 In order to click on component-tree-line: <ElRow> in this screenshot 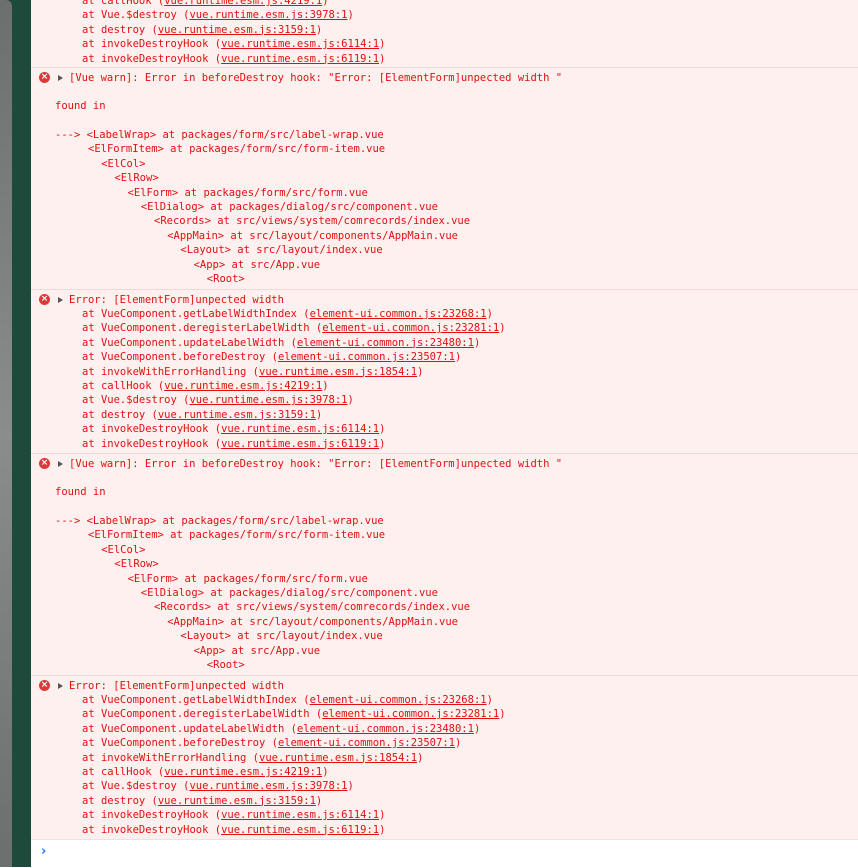, I will do `click(136, 564)`.